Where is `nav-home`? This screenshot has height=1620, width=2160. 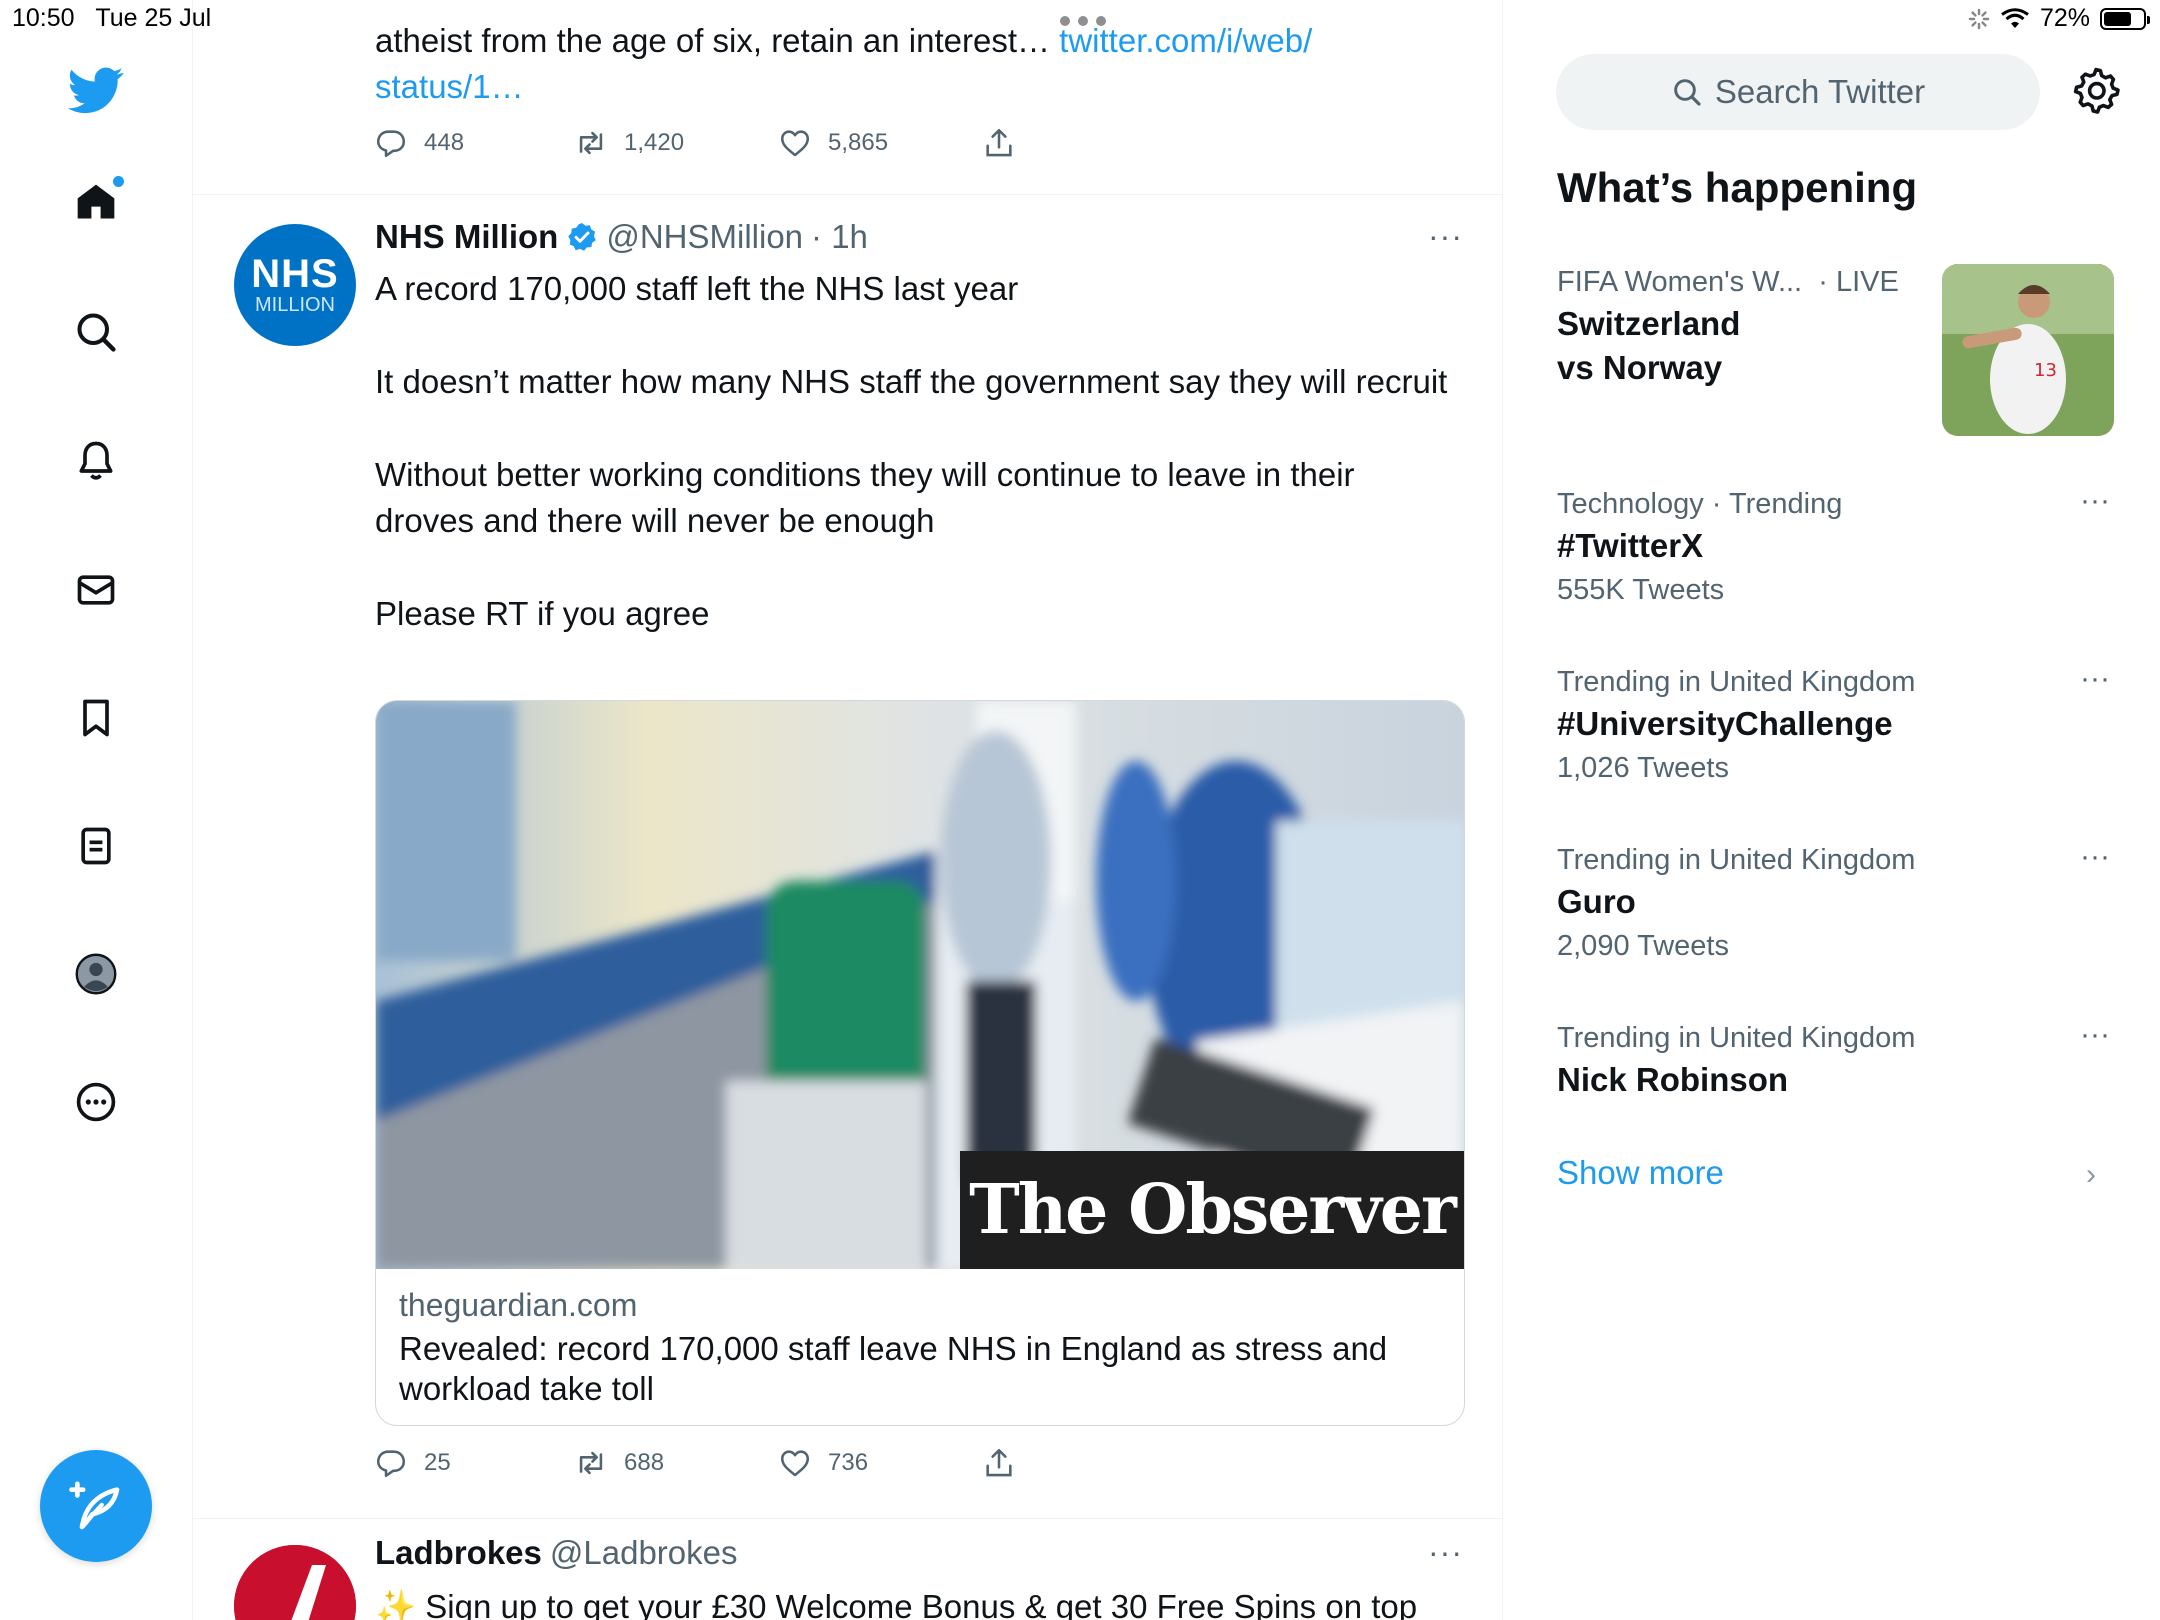
nav-home is located at coordinates (96, 202).